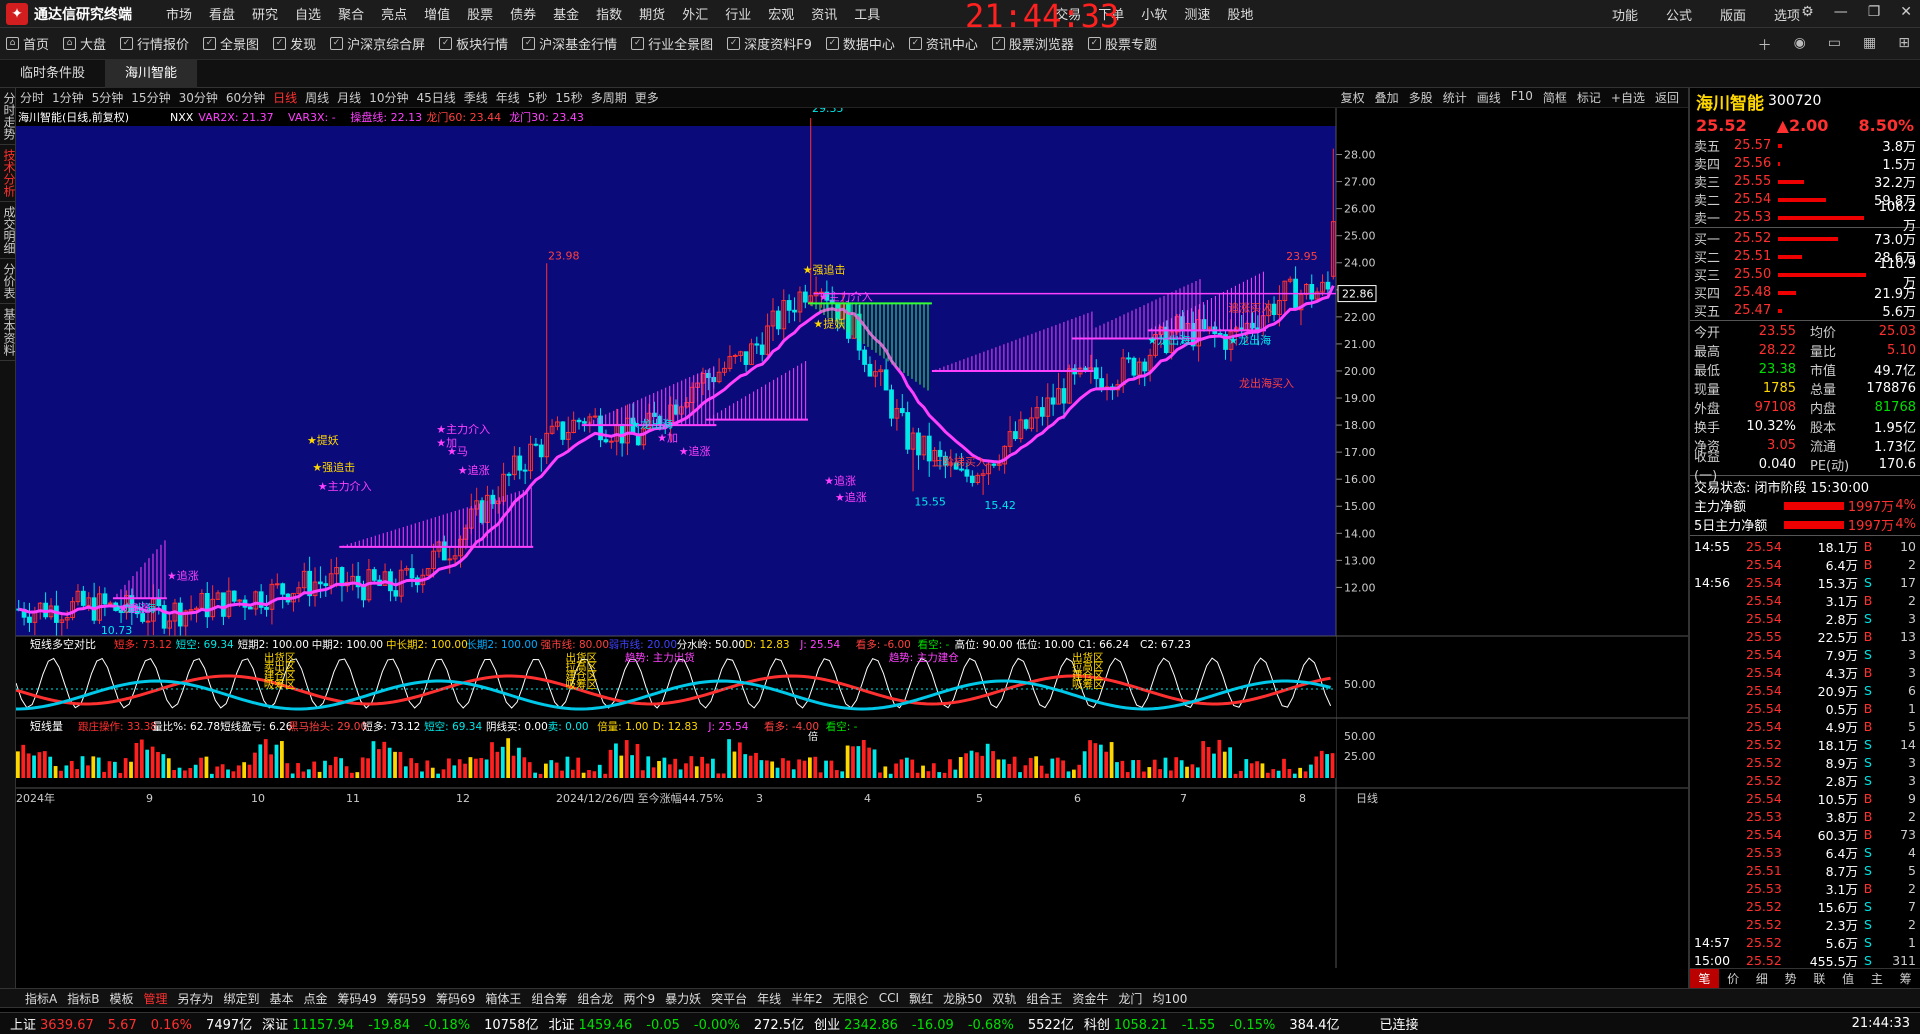 This screenshot has height=1034, width=1920. What do you see at coordinates (538, 97) in the screenshot?
I see `period-13: 5秒` at bounding box center [538, 97].